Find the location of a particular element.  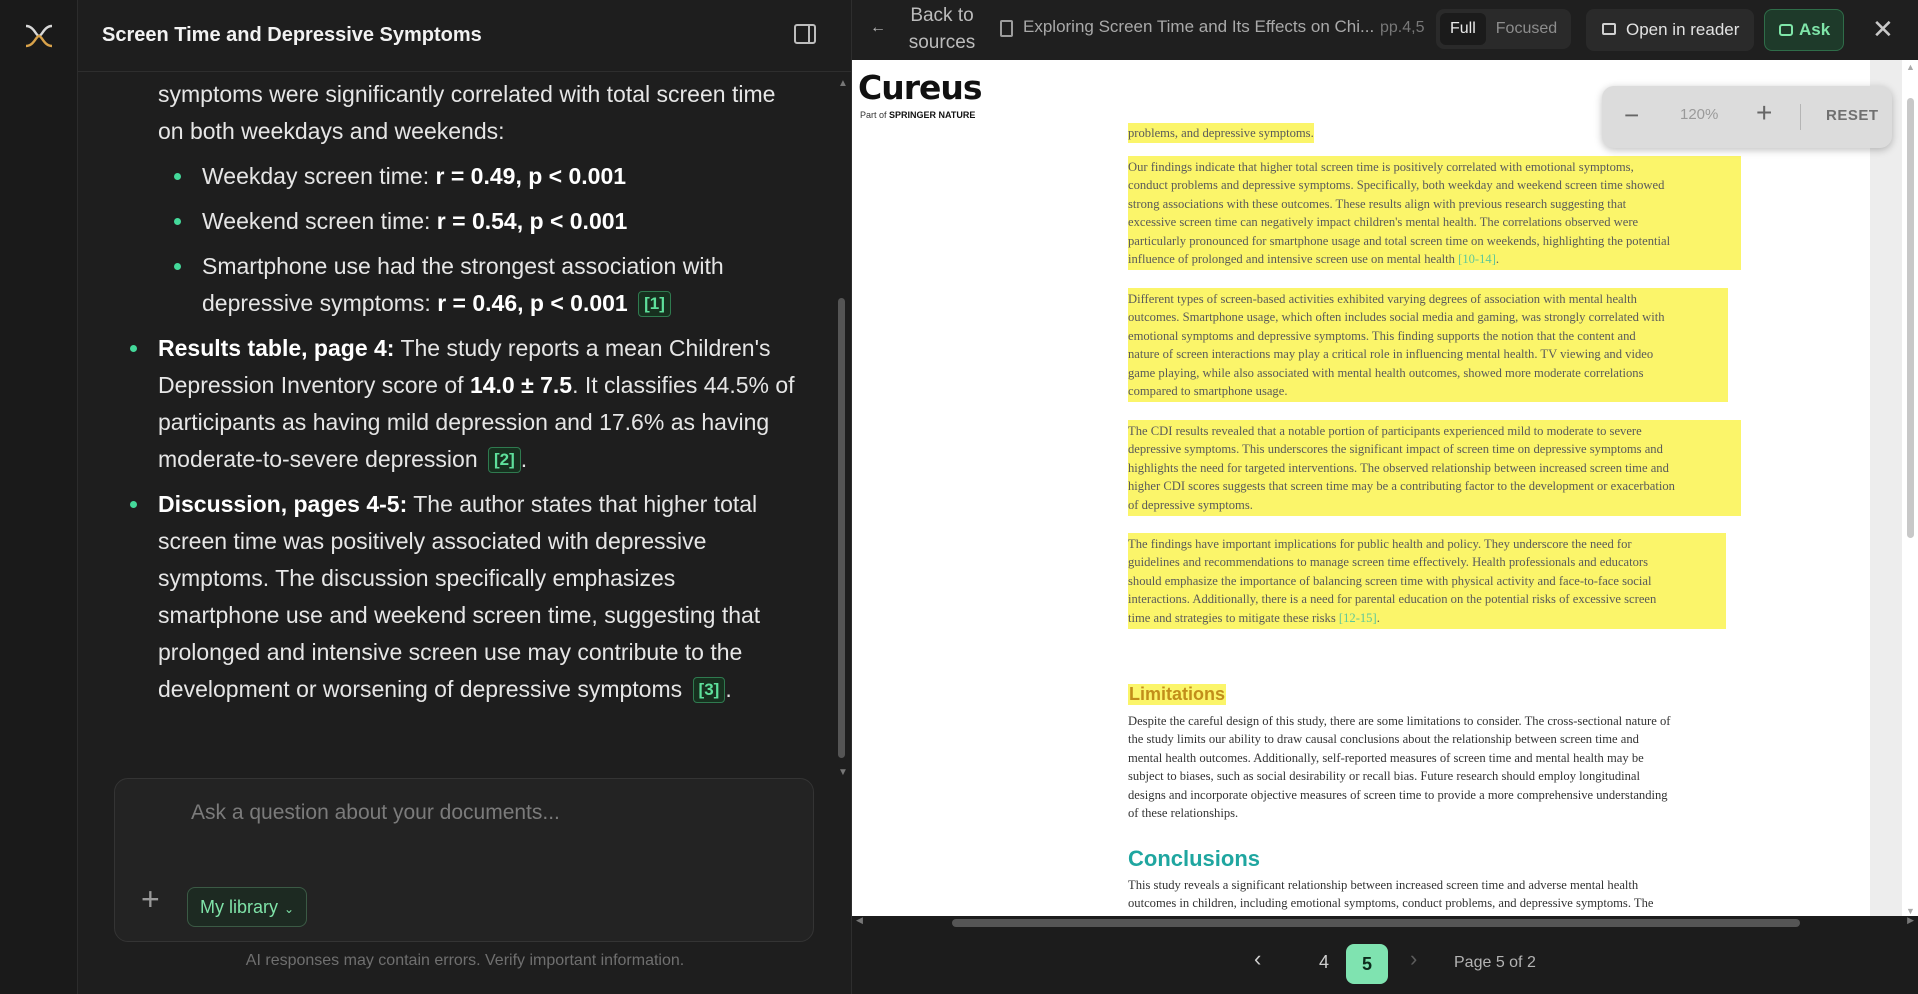

scroll-left-icon: ◀ is located at coordinates (859, 920).